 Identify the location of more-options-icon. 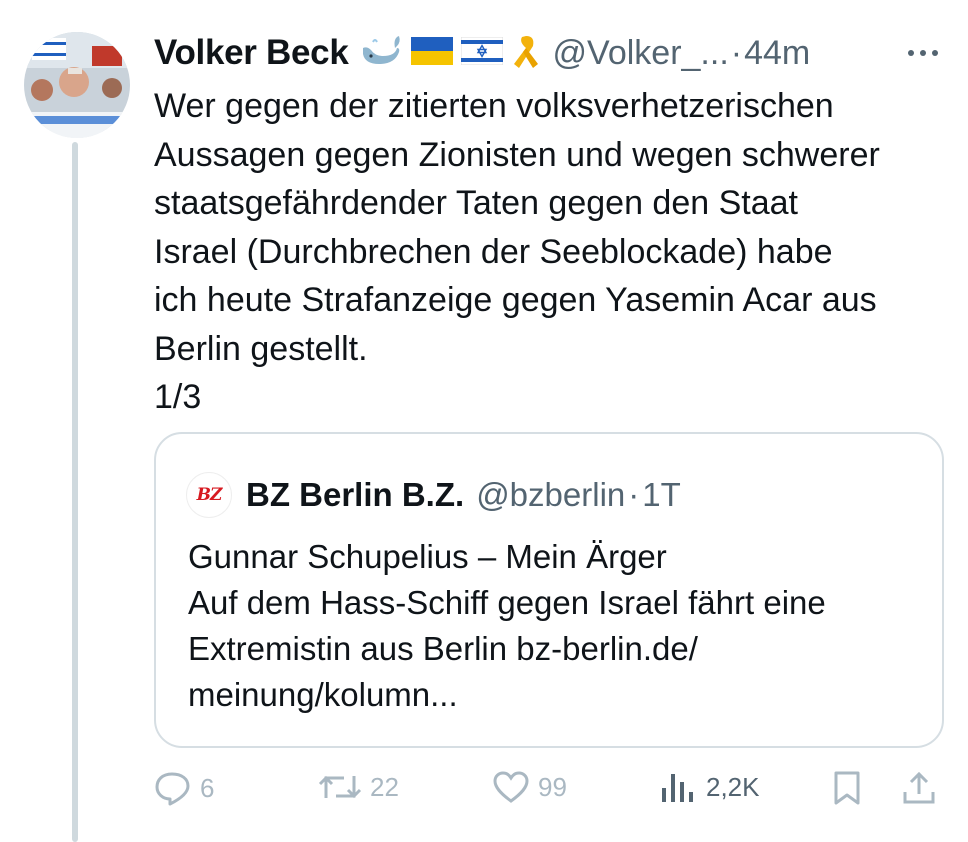
(928, 53).